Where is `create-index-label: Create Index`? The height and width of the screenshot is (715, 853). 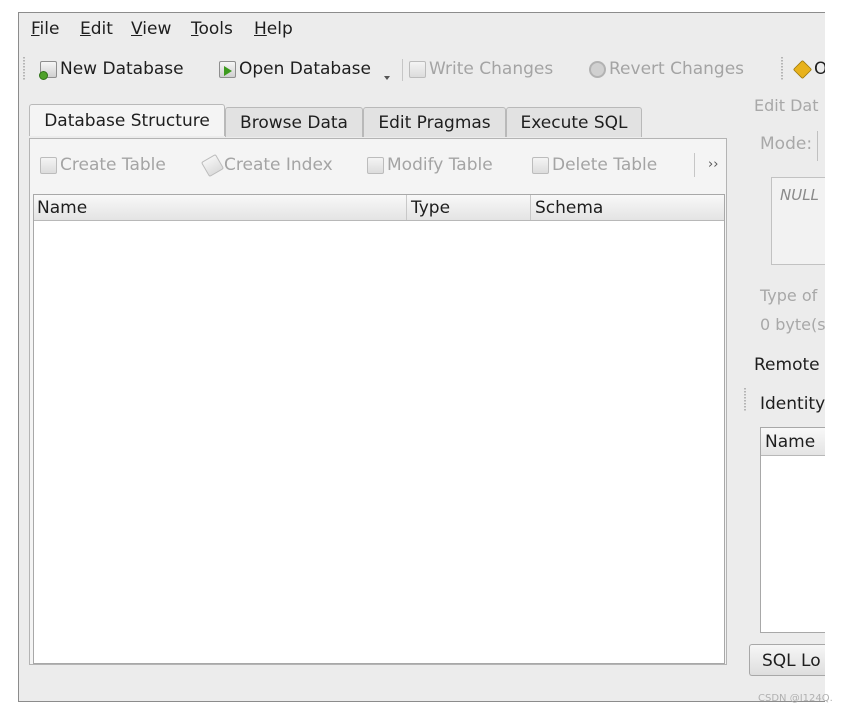 create-index-label: Create Index is located at coordinates (278, 165).